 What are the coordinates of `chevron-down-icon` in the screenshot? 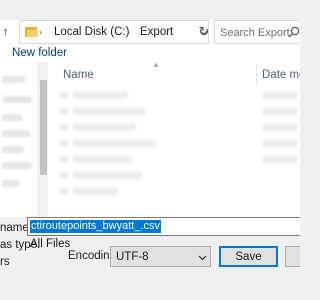 It's located at (202, 258).